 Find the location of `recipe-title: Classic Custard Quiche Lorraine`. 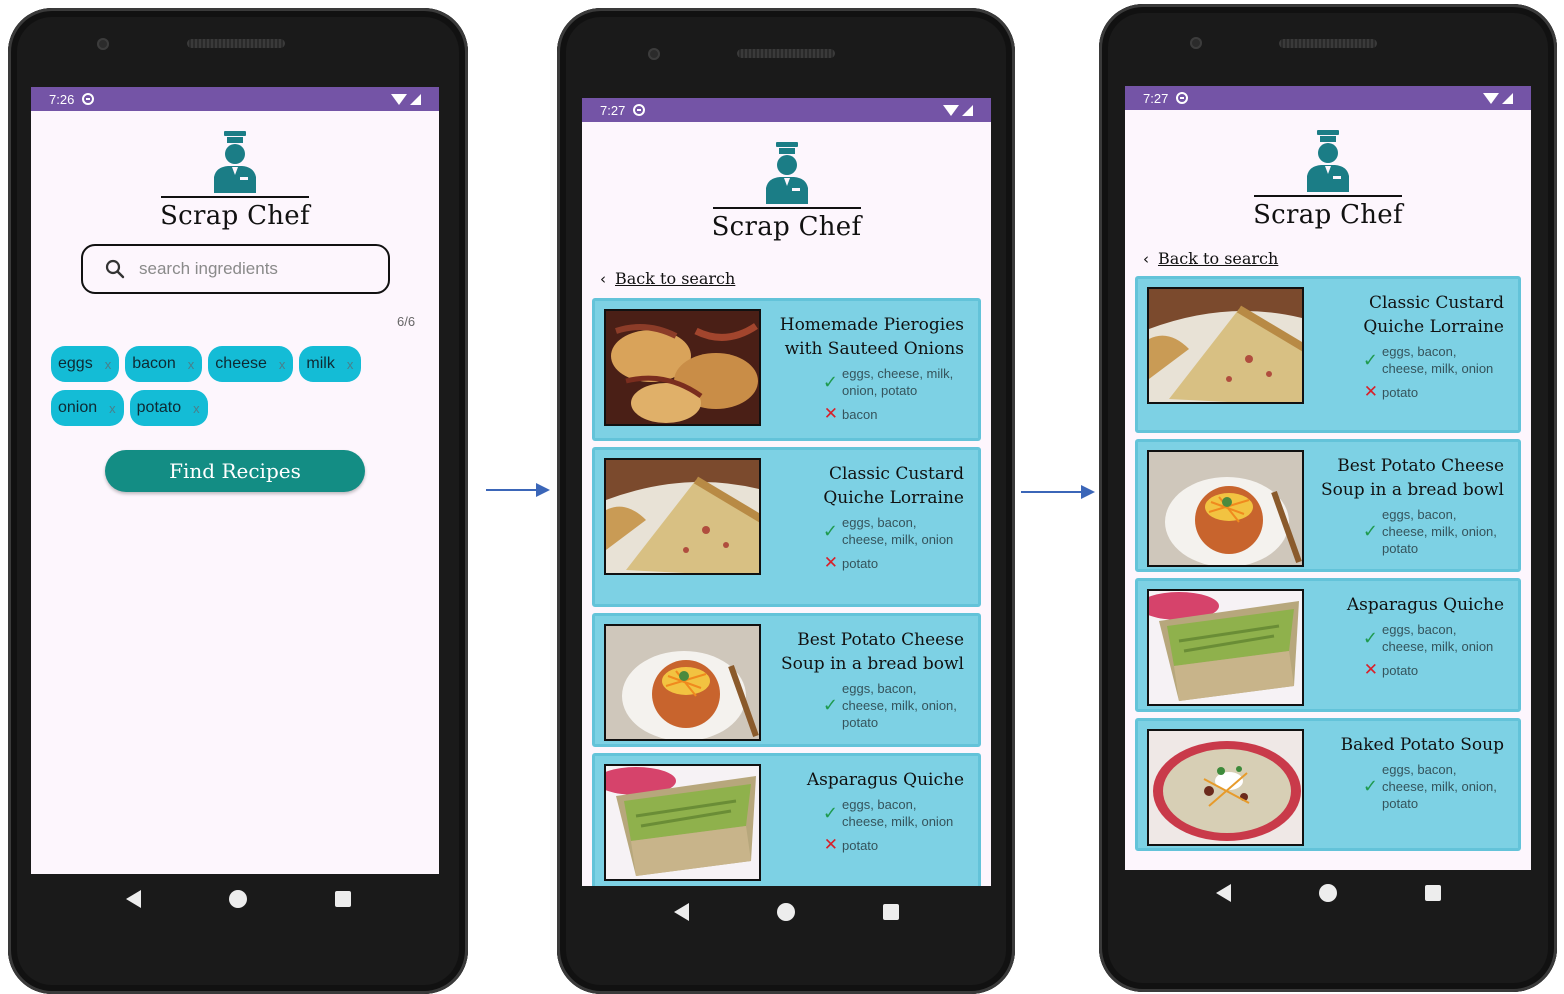

recipe-title: Classic Custard Quiche Lorraine is located at coordinates (893, 486).